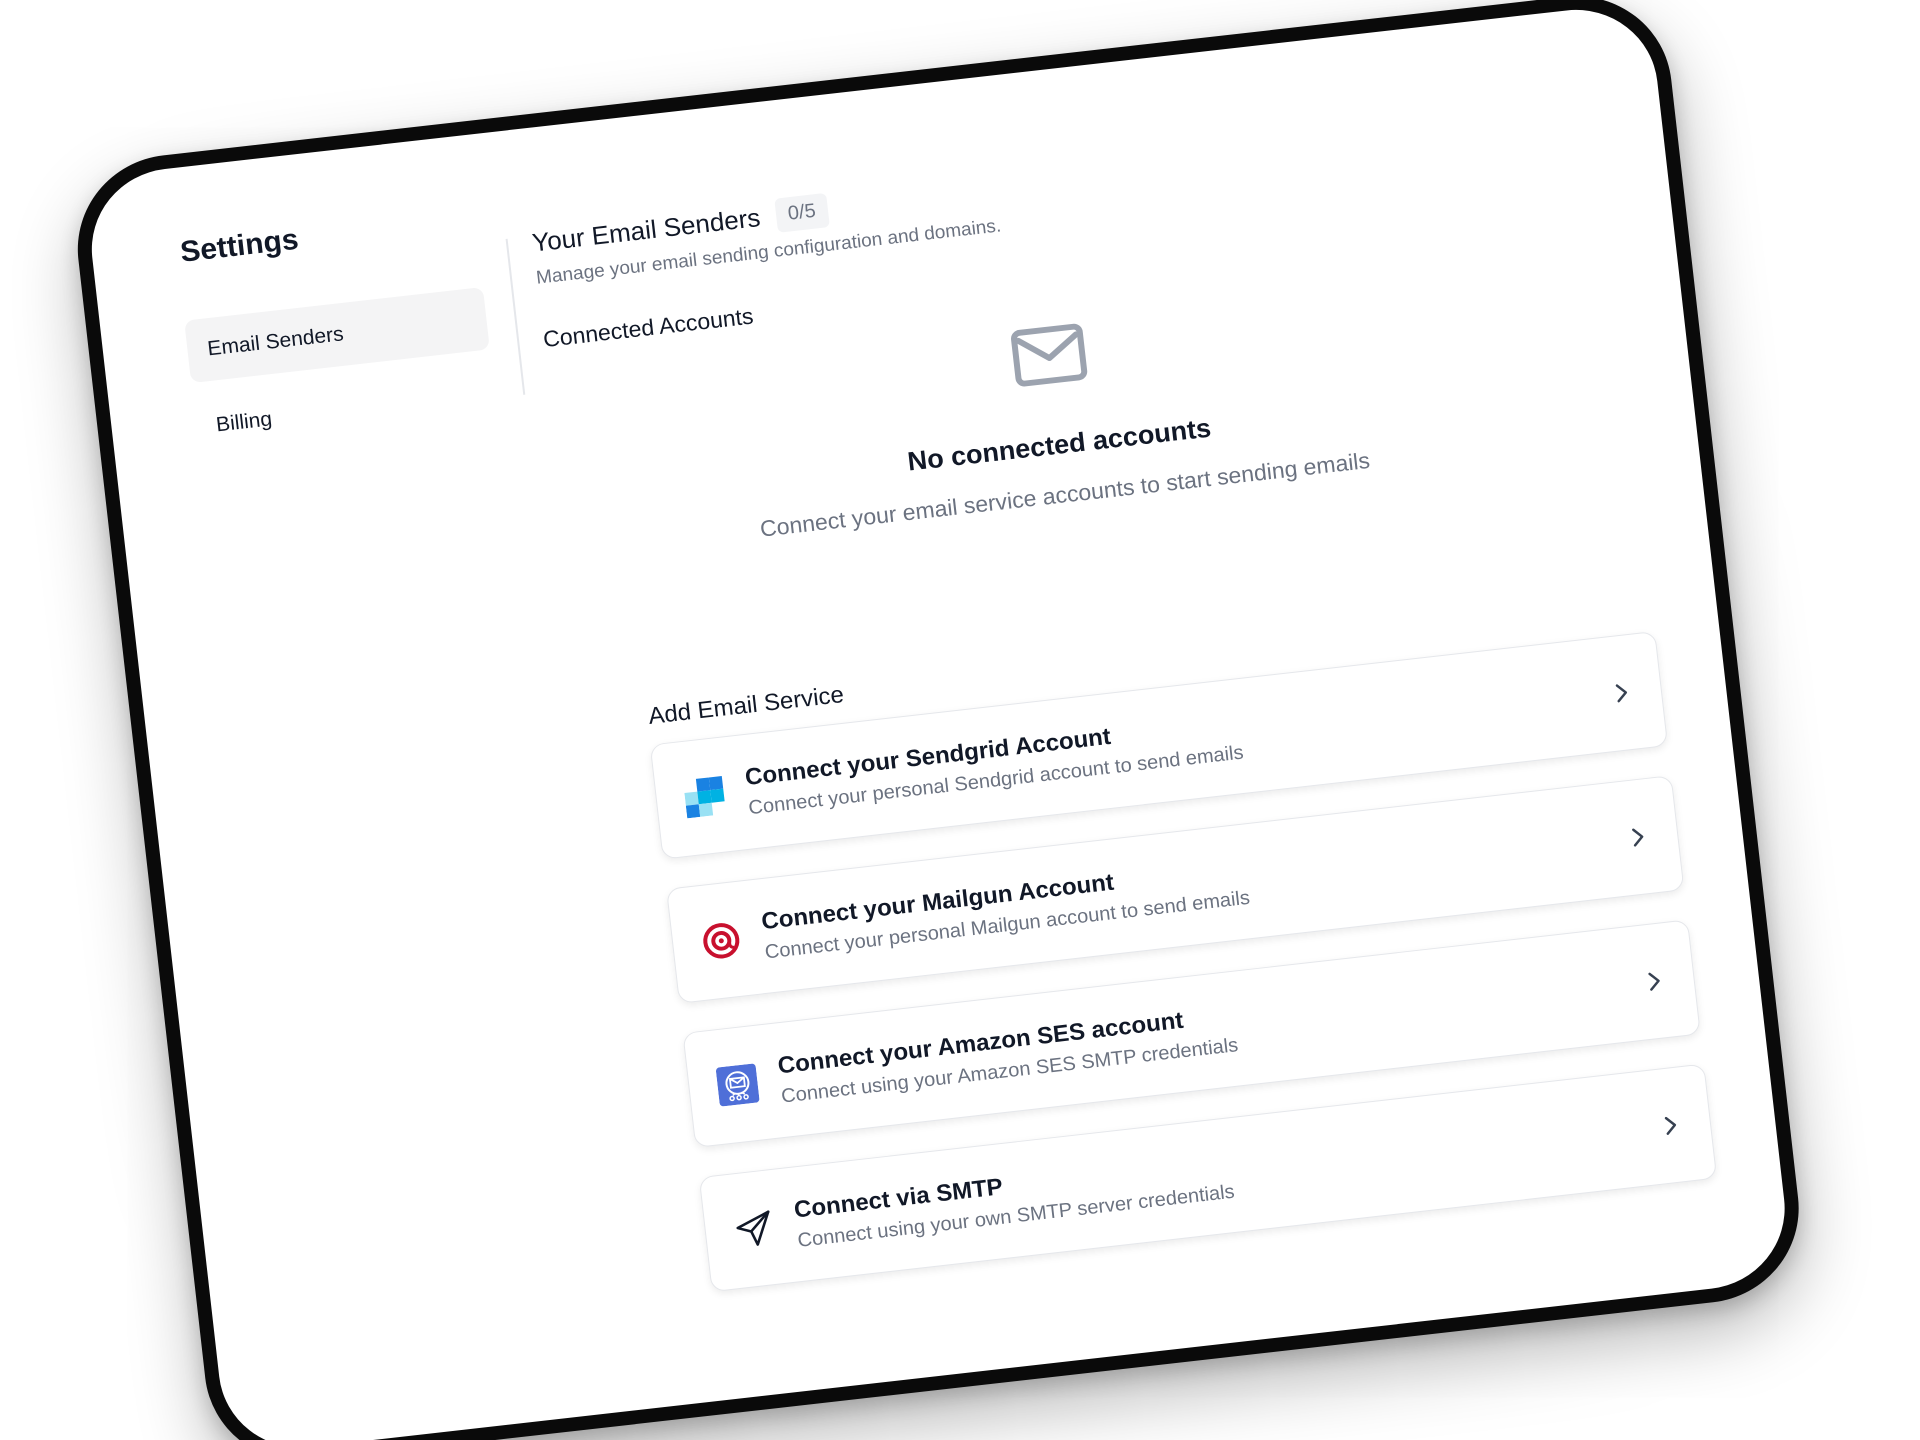 The height and width of the screenshot is (1440, 1920). Describe the element at coordinates (737, 1085) in the screenshot. I see `amazon-ses-icon` at that location.